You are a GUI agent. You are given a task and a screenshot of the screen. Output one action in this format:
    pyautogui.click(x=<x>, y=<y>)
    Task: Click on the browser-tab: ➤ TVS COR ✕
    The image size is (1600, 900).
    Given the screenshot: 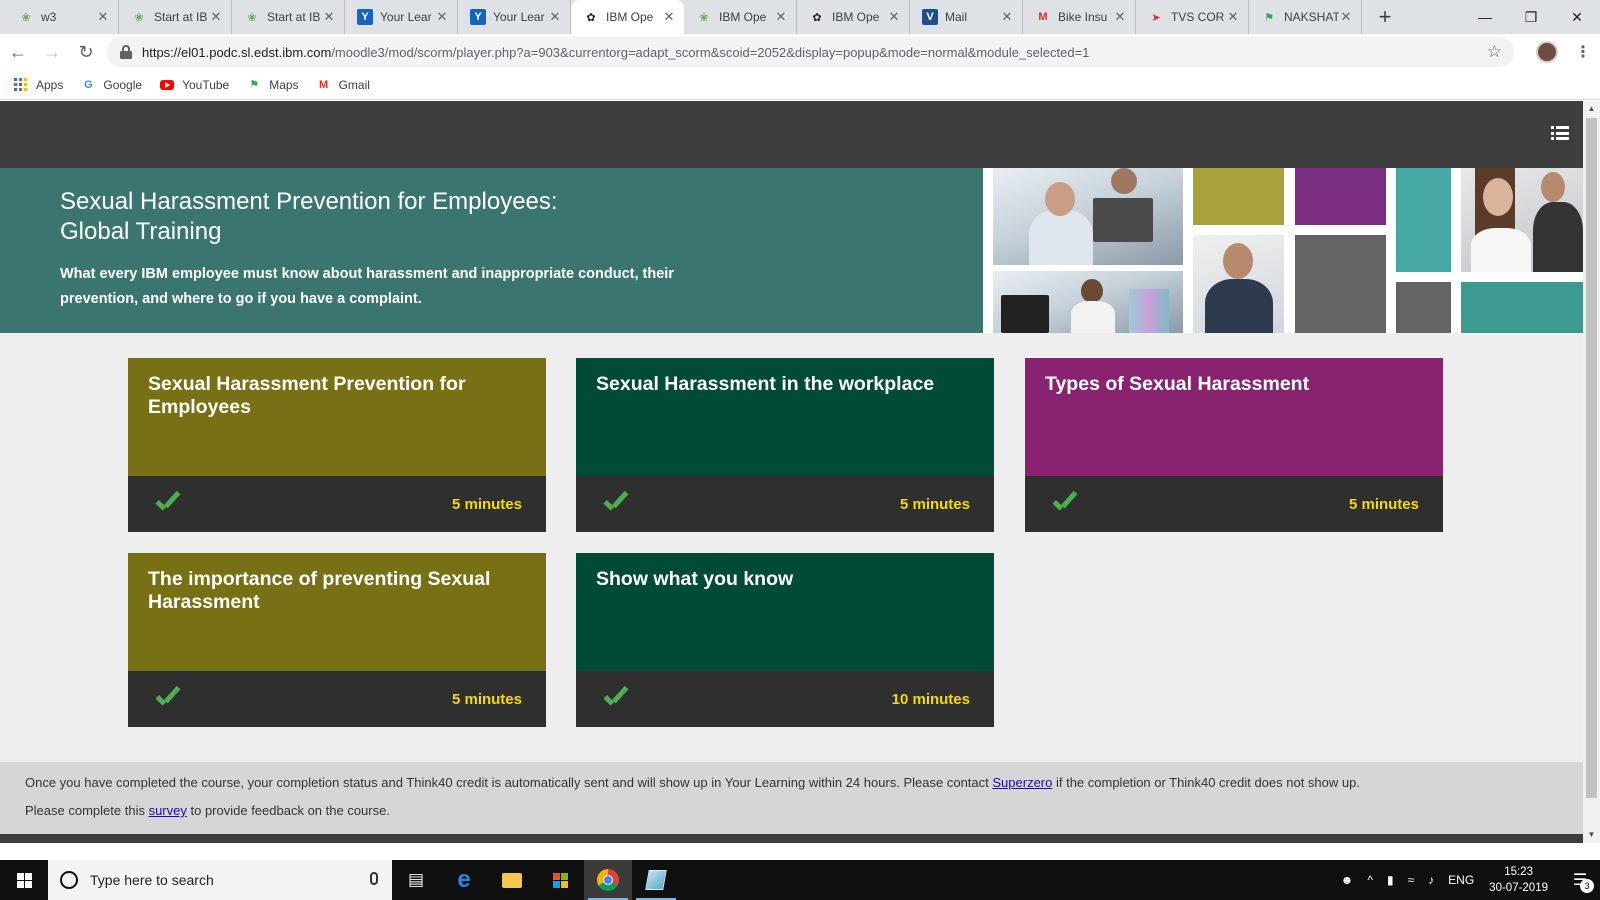 What is the action you would take?
    pyautogui.click(x=1192, y=17)
    